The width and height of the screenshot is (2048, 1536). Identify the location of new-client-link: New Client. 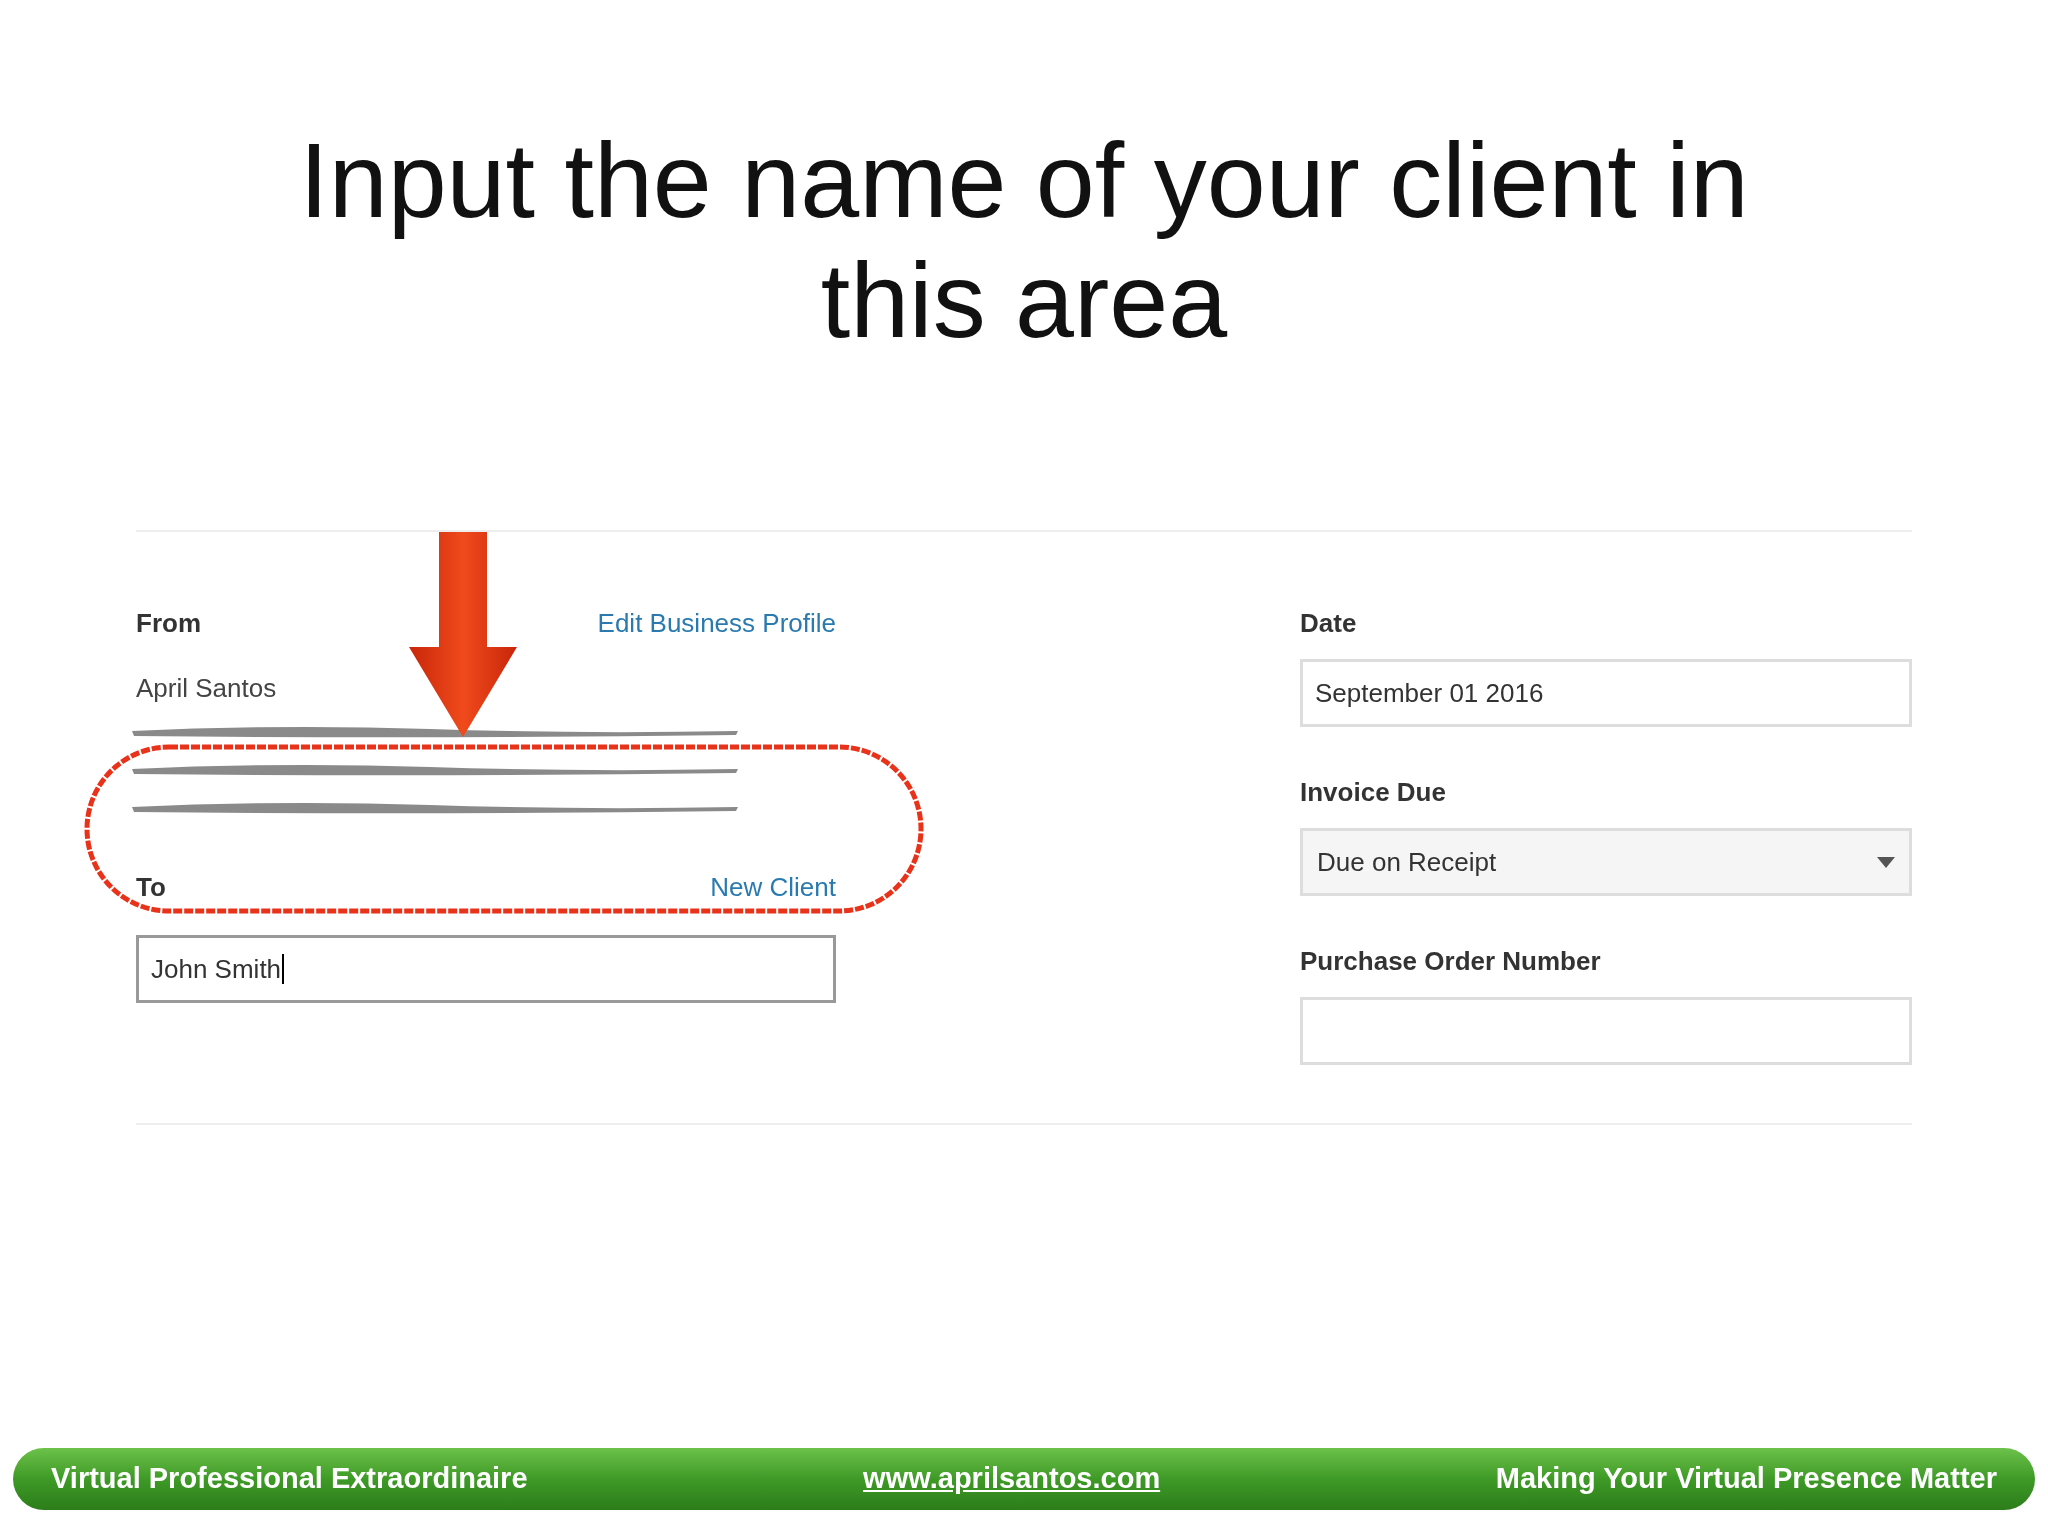
(773, 887).